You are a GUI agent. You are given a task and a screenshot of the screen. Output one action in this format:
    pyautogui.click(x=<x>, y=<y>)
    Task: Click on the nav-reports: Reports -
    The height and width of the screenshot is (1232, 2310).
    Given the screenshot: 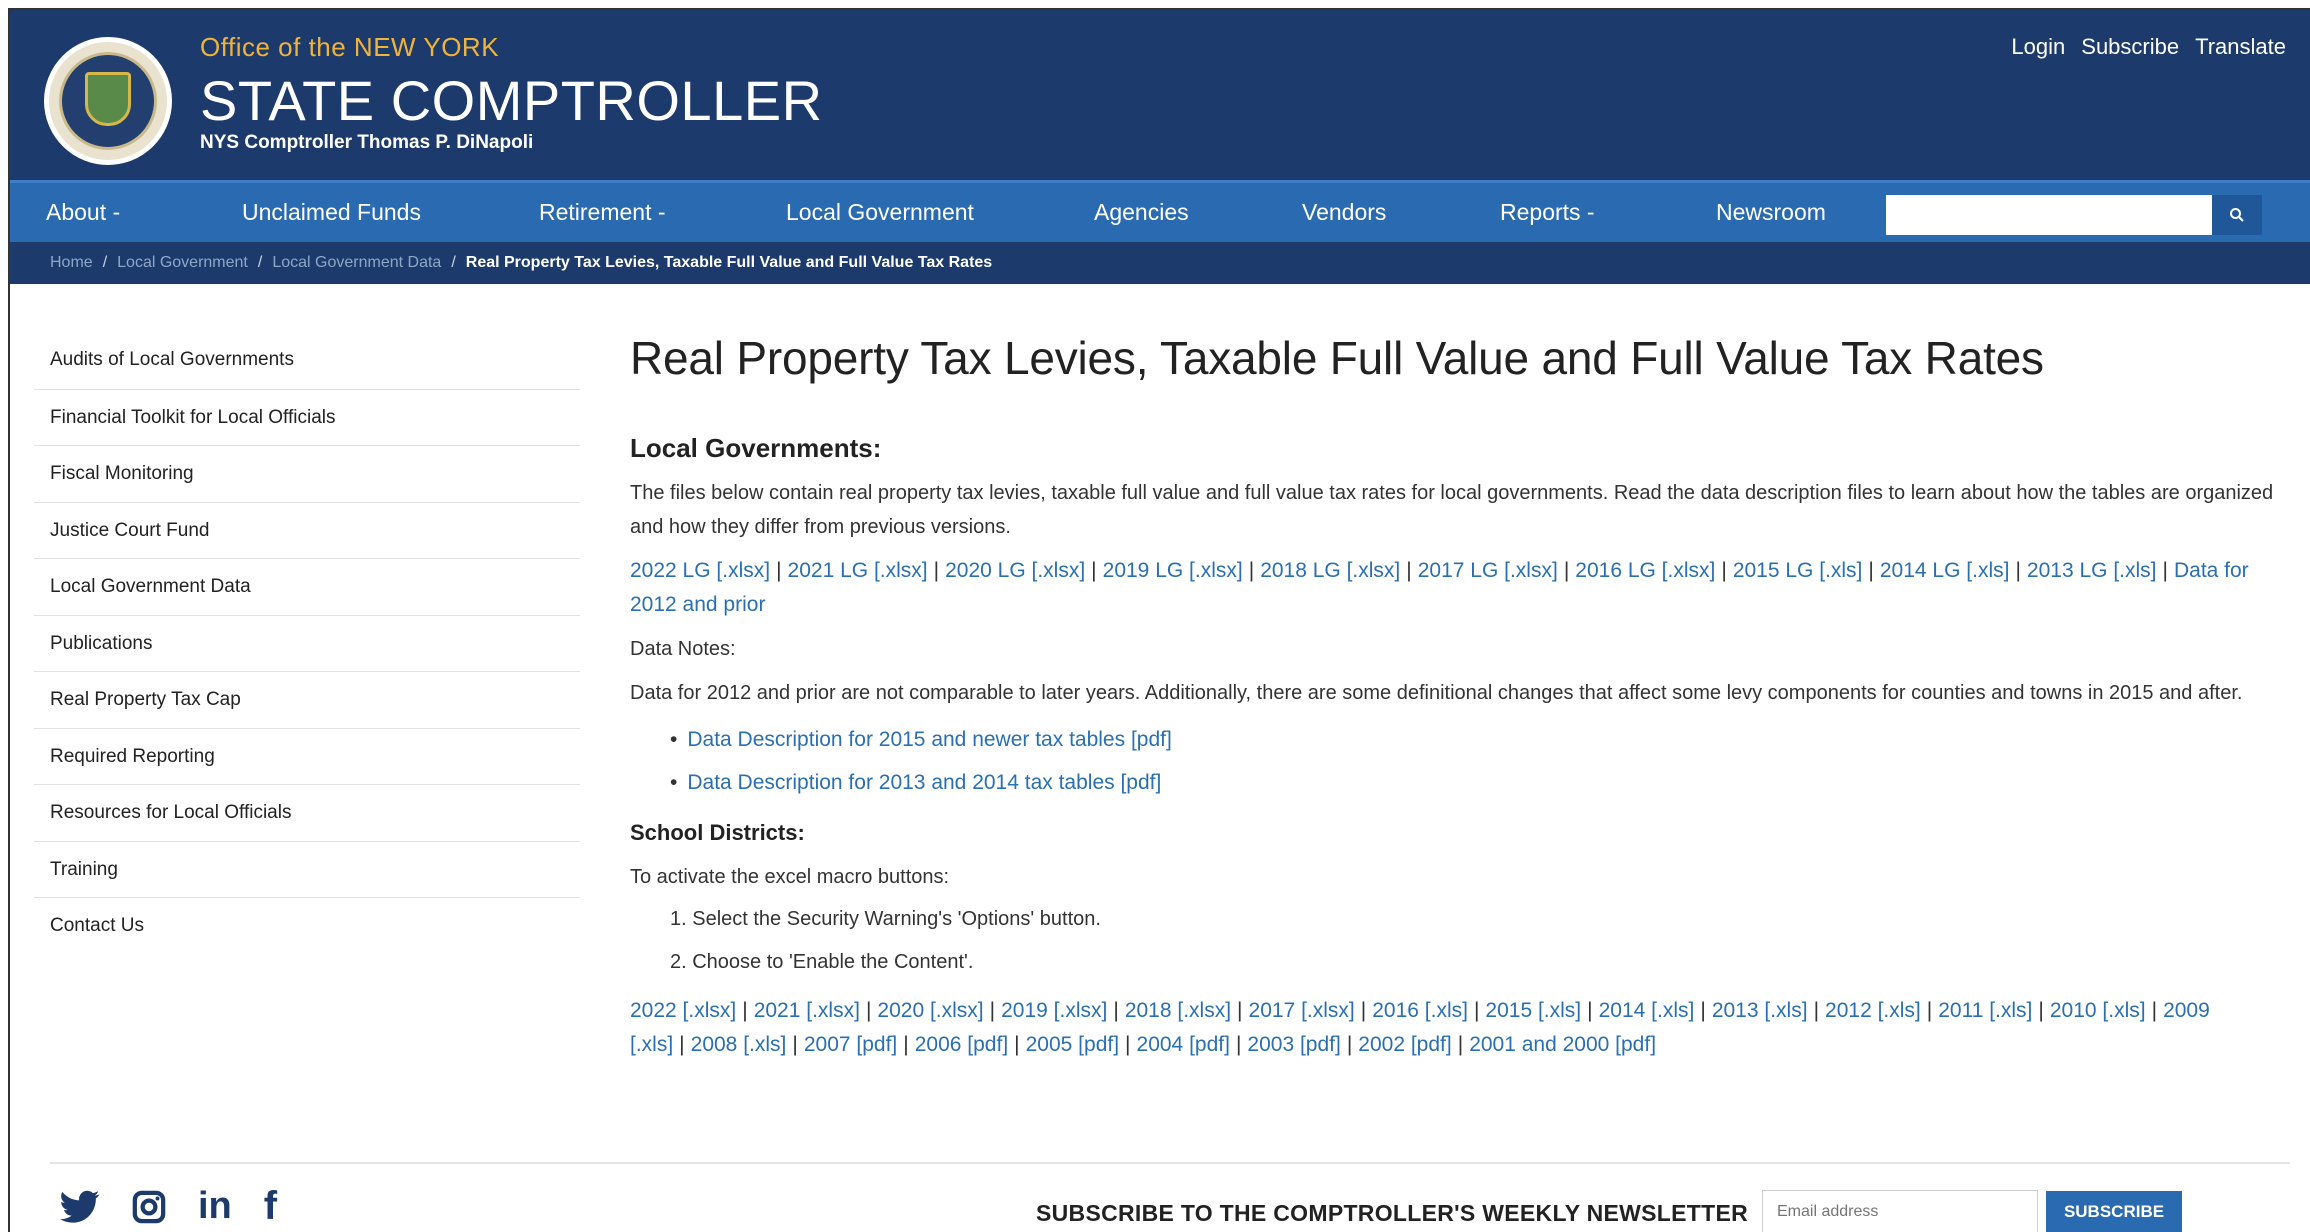 What is the action you would take?
    pyautogui.click(x=1547, y=212)
    